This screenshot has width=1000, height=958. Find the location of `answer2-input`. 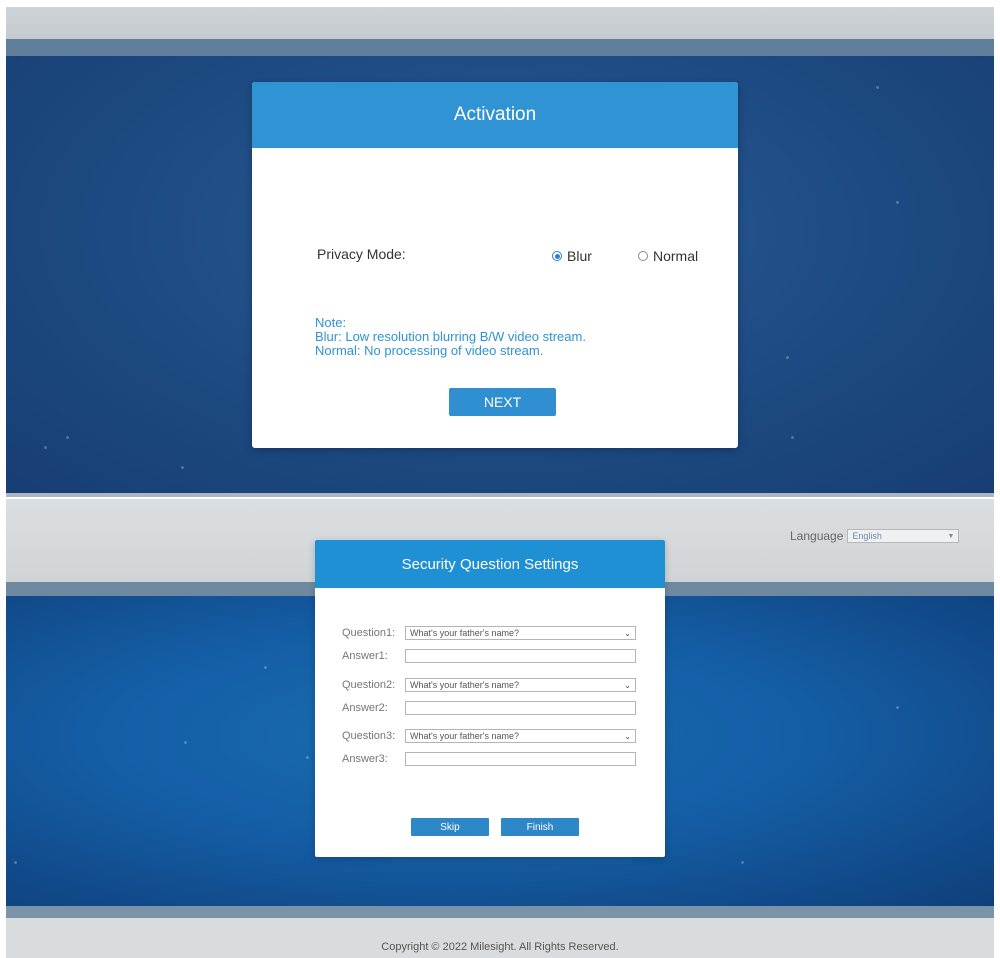

answer2-input is located at coordinates (520, 708).